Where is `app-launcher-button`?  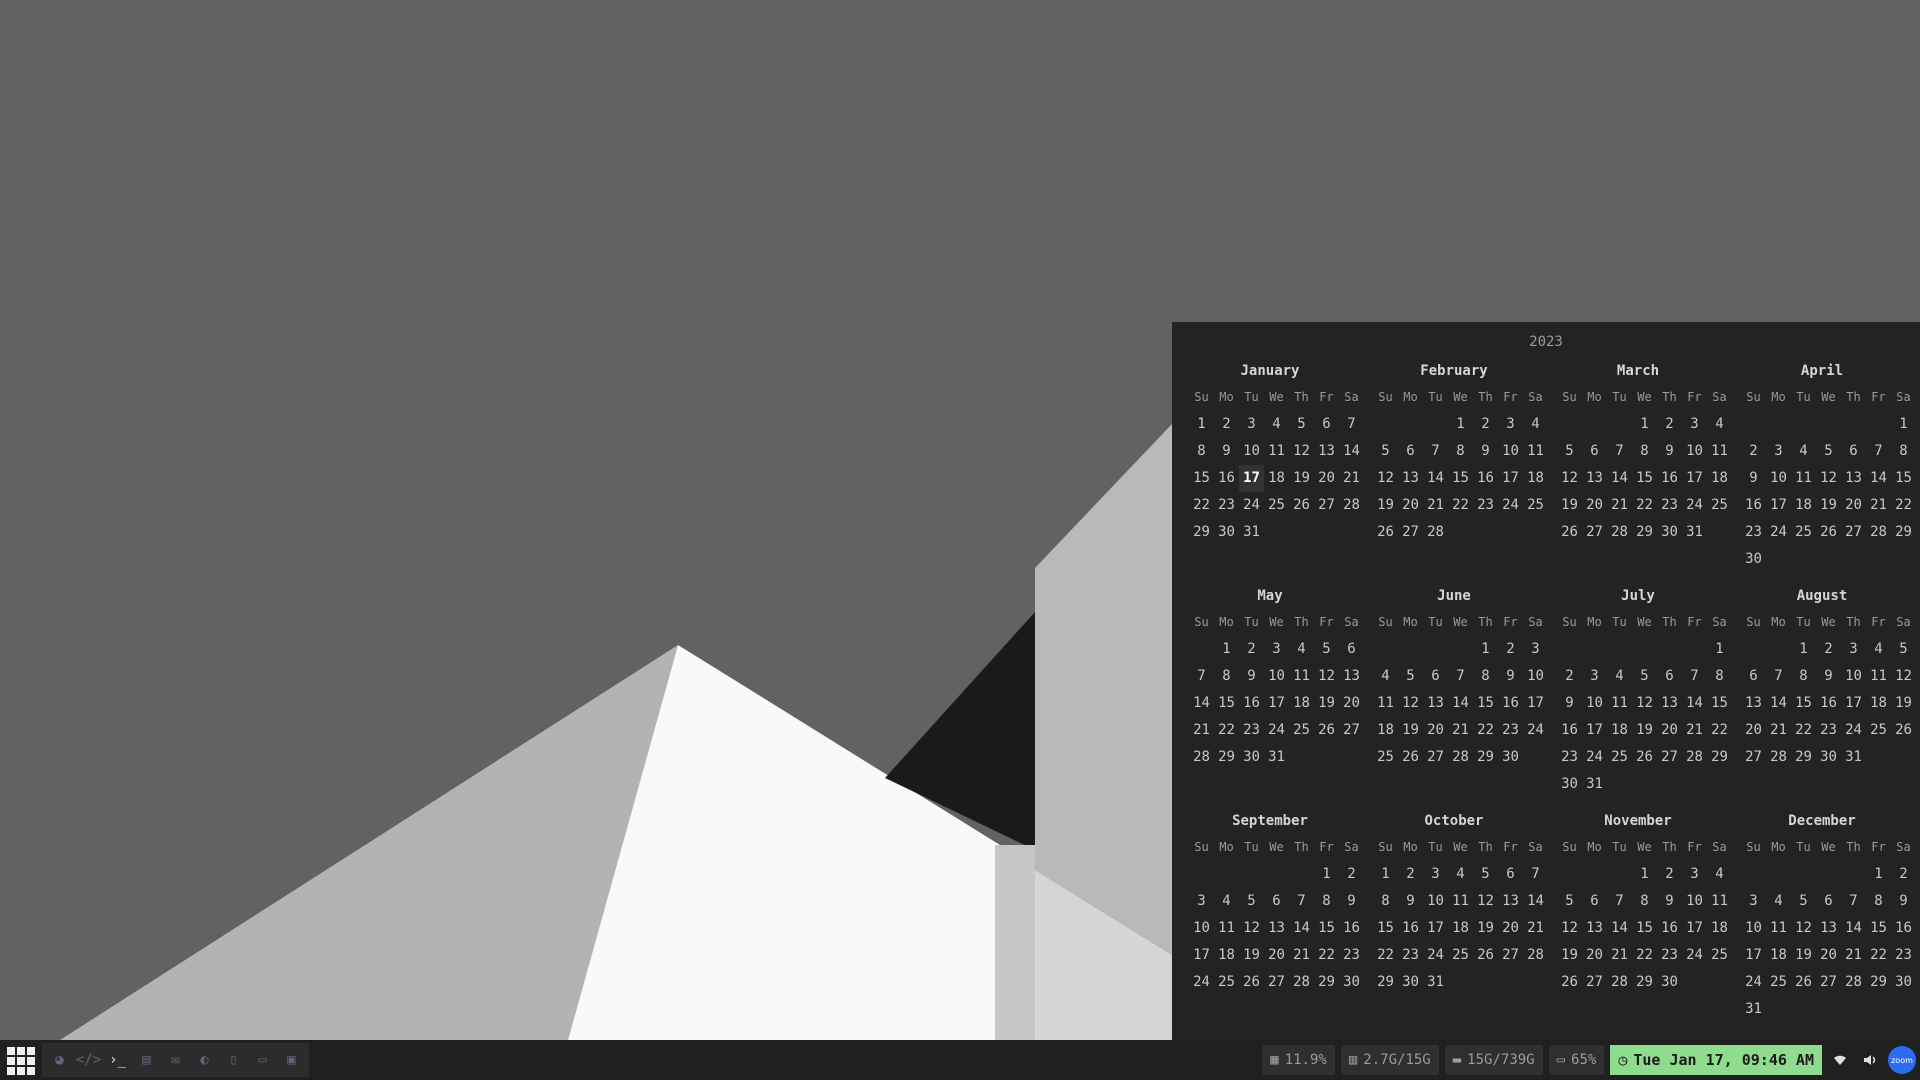 app-launcher-button is located at coordinates (20, 1060).